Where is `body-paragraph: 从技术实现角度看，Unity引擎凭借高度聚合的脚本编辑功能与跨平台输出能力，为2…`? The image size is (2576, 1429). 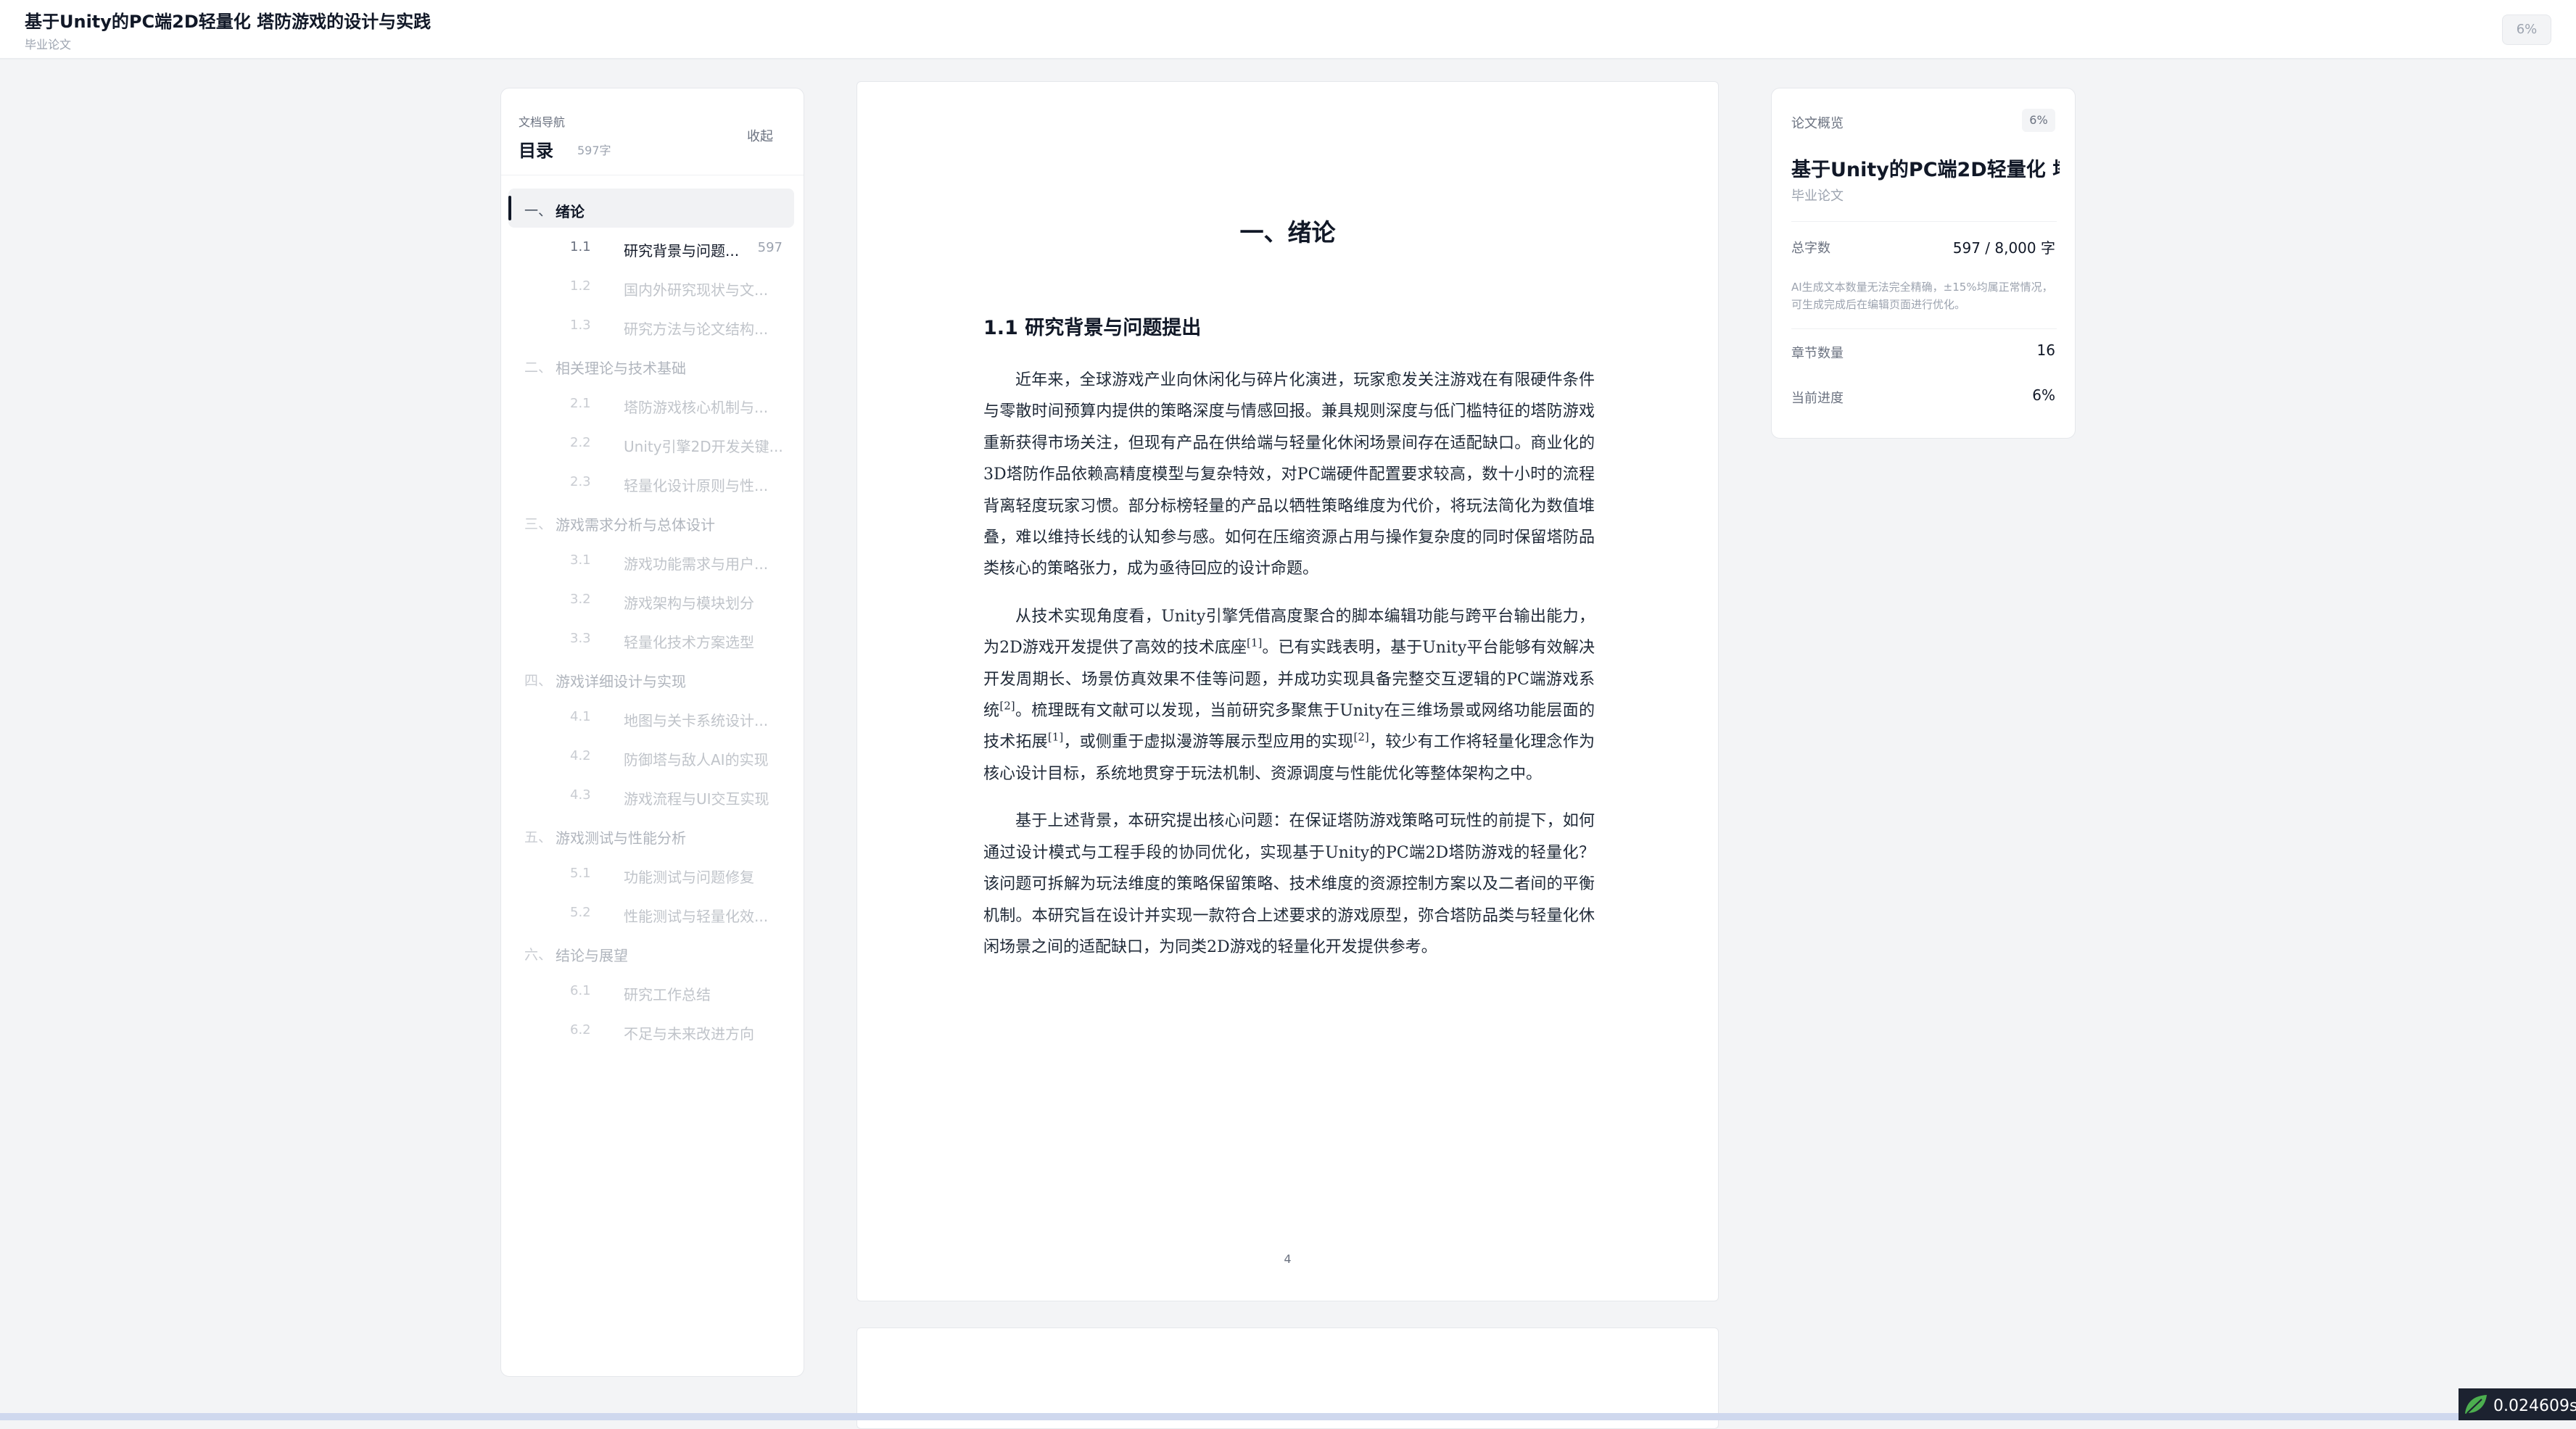
body-paragraph: 从技术实现角度看，Unity引擎凭借高度聚合的脚本编辑功能与跨平台输出能力，为2… is located at coordinates (1289, 696).